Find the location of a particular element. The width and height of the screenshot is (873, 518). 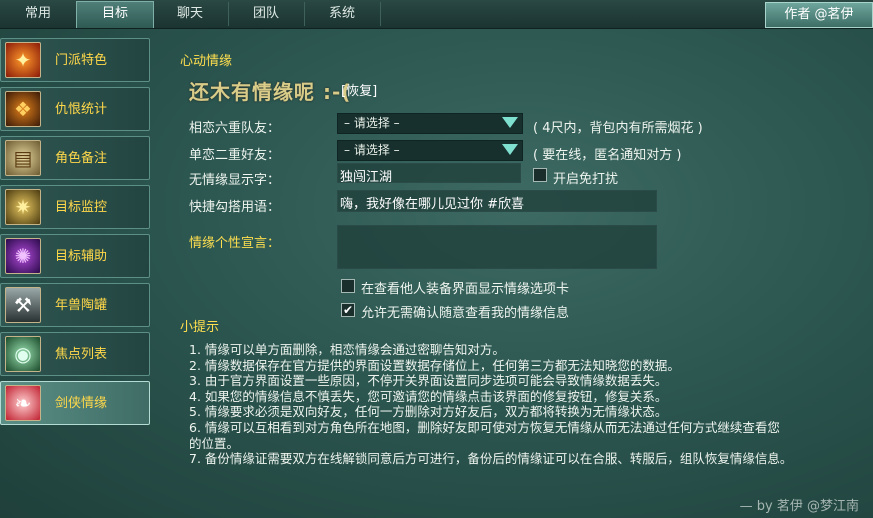

six-level-select: – 请选择 – is located at coordinates (430, 123).